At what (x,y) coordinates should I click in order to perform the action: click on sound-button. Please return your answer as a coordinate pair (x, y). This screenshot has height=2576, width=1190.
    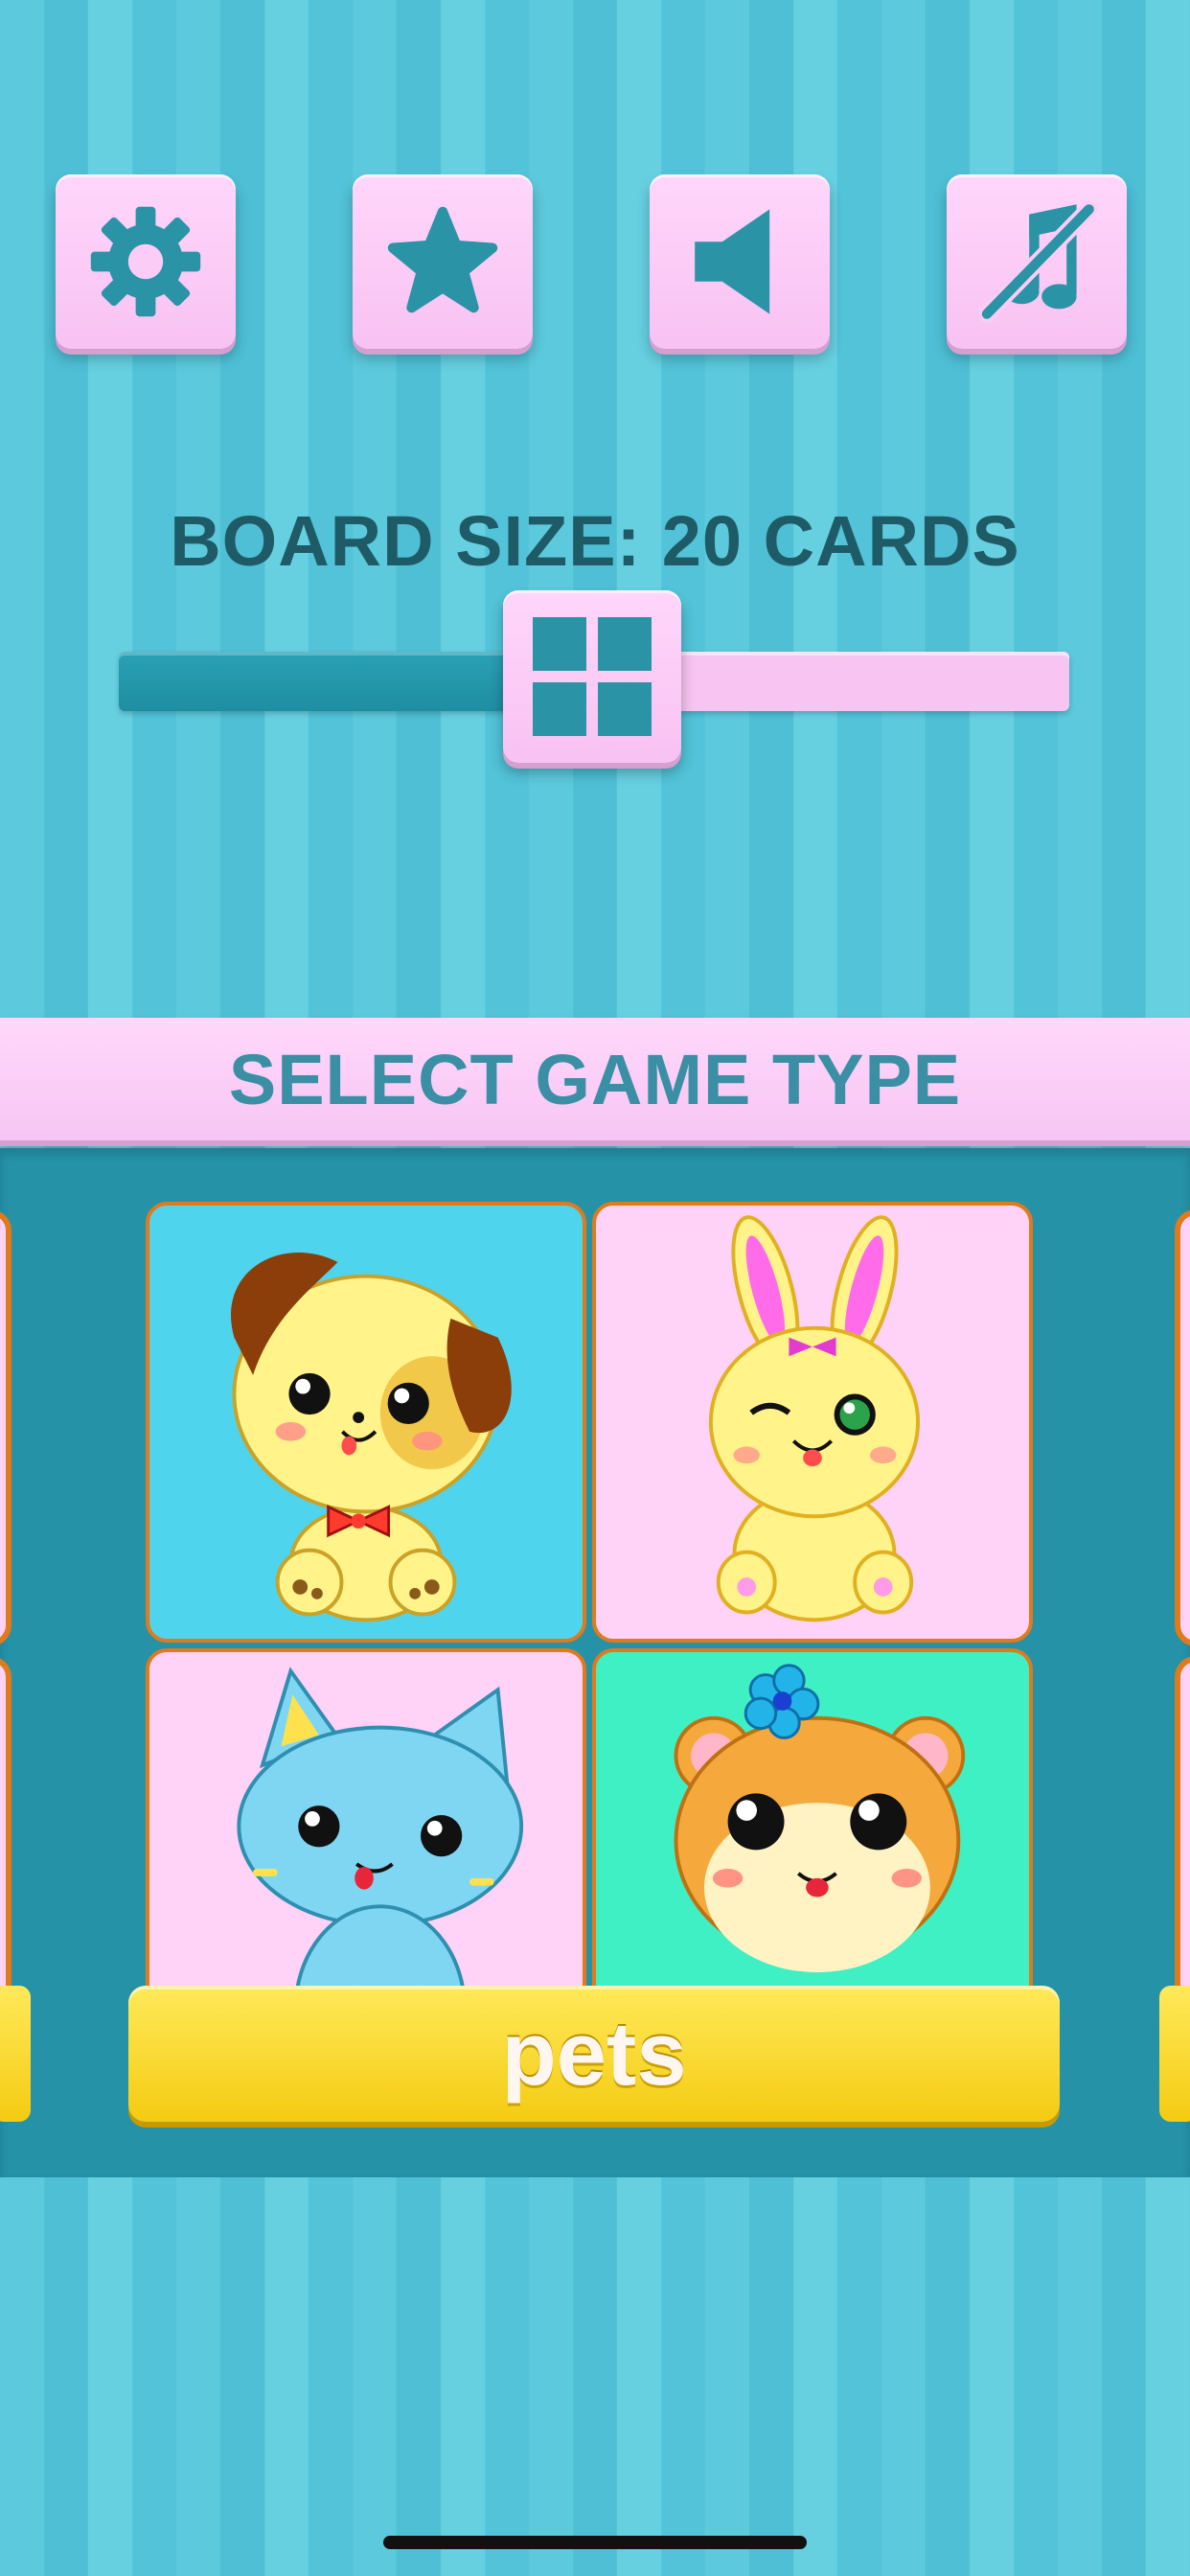
    Looking at the image, I should click on (740, 261).